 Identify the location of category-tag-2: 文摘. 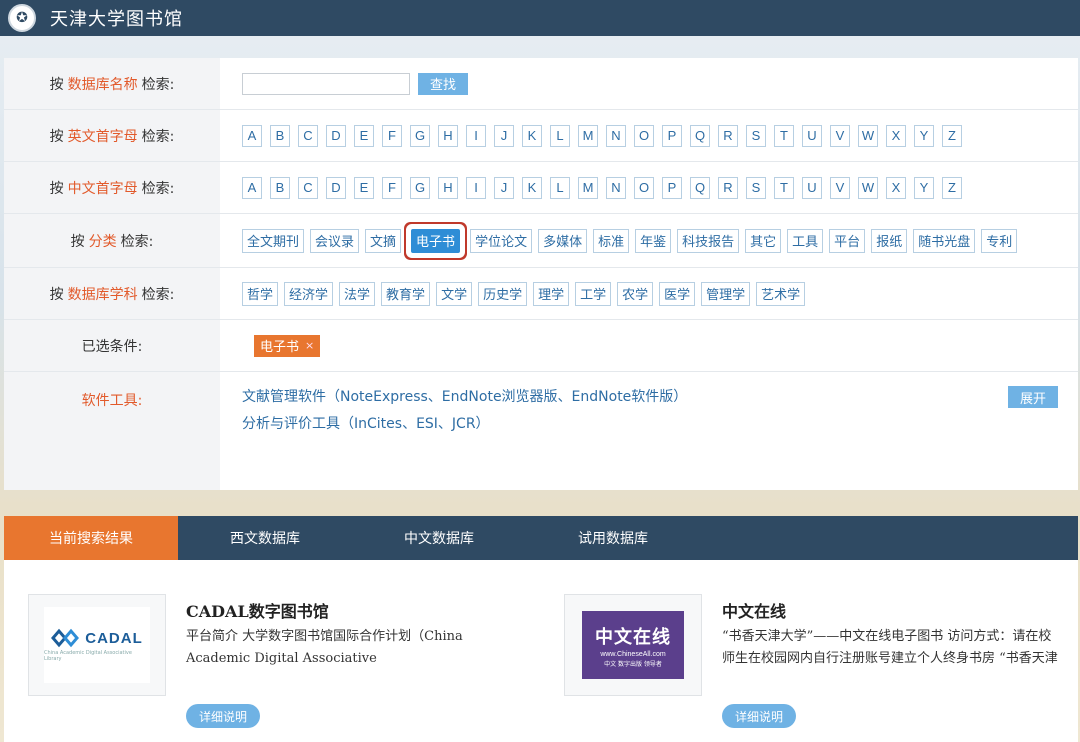
(383, 240).